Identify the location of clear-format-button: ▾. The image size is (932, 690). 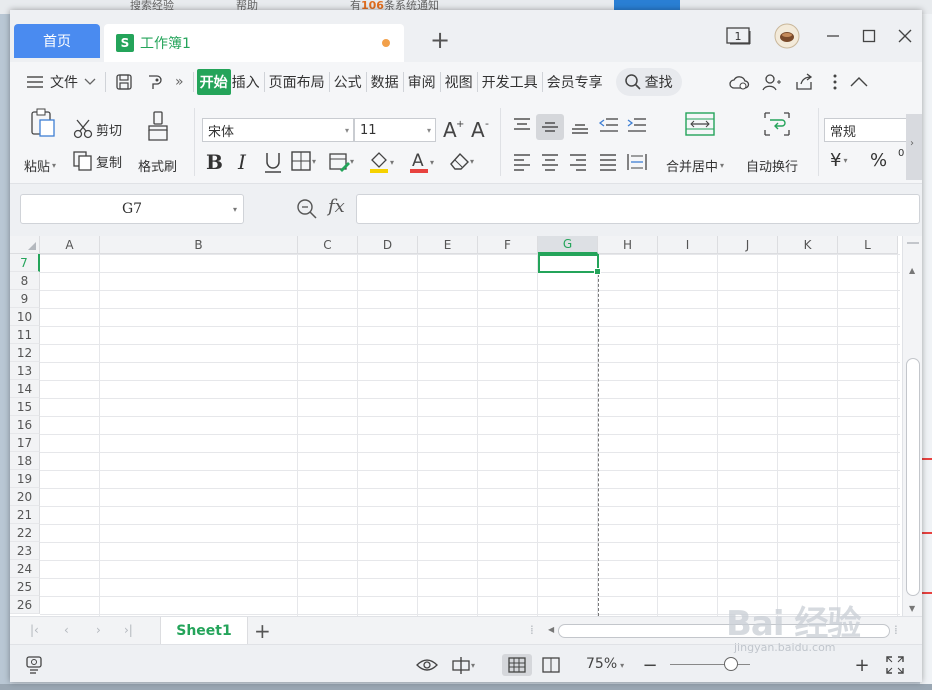
(461, 161).